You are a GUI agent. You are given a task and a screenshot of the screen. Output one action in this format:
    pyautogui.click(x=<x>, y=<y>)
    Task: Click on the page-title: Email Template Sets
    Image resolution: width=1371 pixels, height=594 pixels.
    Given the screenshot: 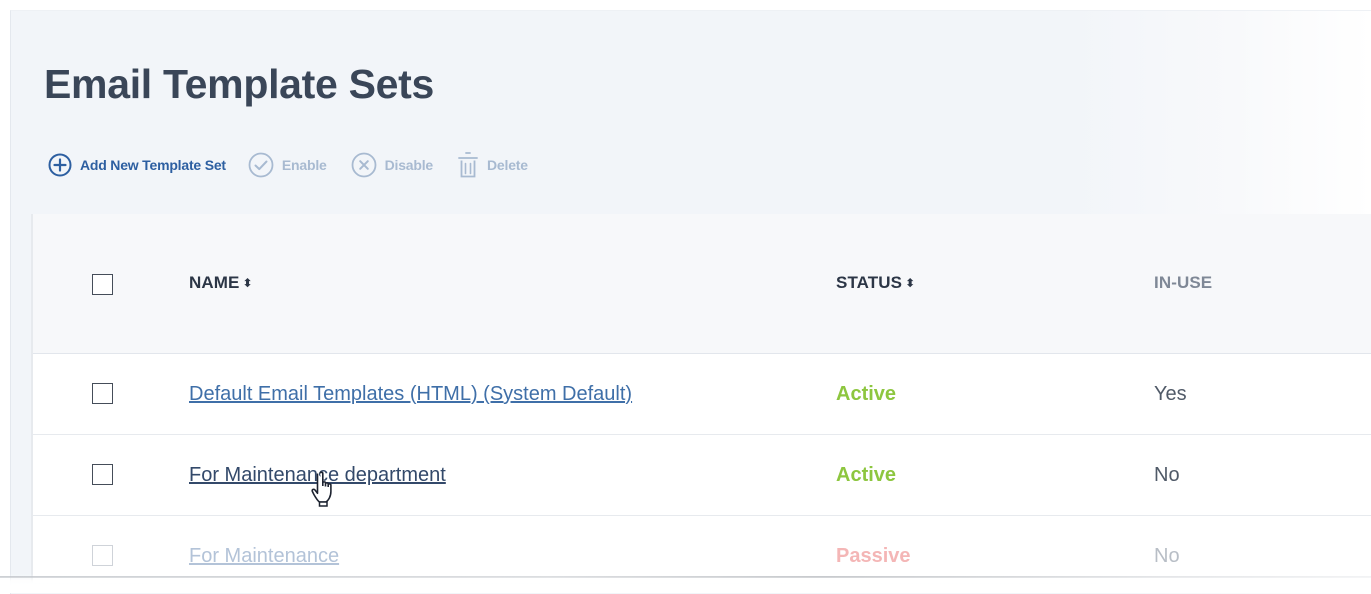 What is the action you would take?
    pyautogui.click(x=239, y=84)
    